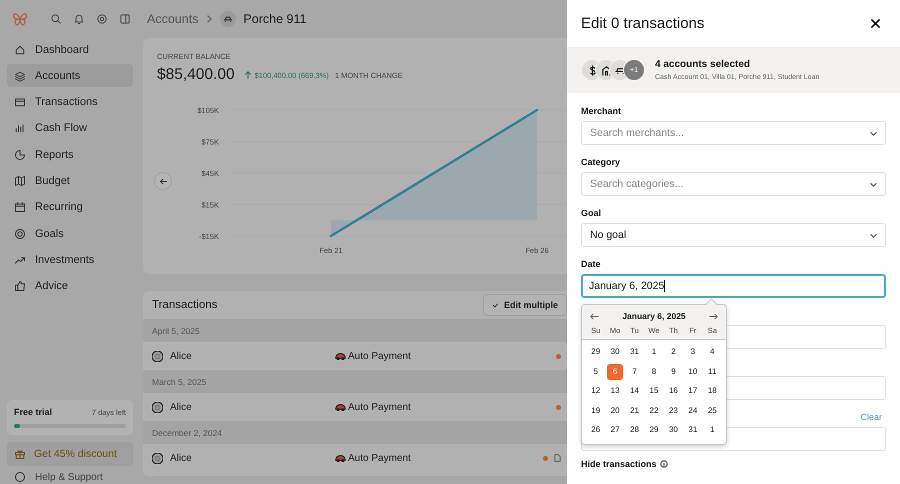  I want to click on nav-item: Accounts, so click(70, 76).